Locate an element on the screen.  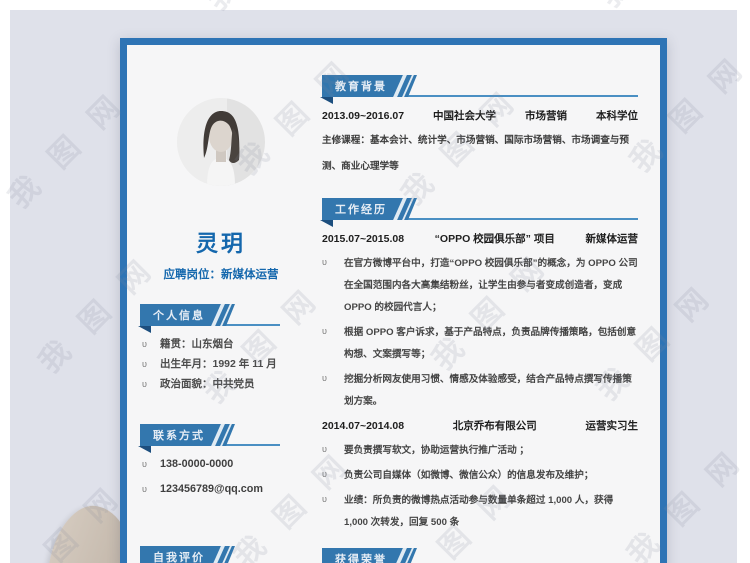
job-entry-row: 2015.07~2015.08 “OPPO 校园俱乐部” 项目 新媒体运营 is located at coordinates (480, 239).